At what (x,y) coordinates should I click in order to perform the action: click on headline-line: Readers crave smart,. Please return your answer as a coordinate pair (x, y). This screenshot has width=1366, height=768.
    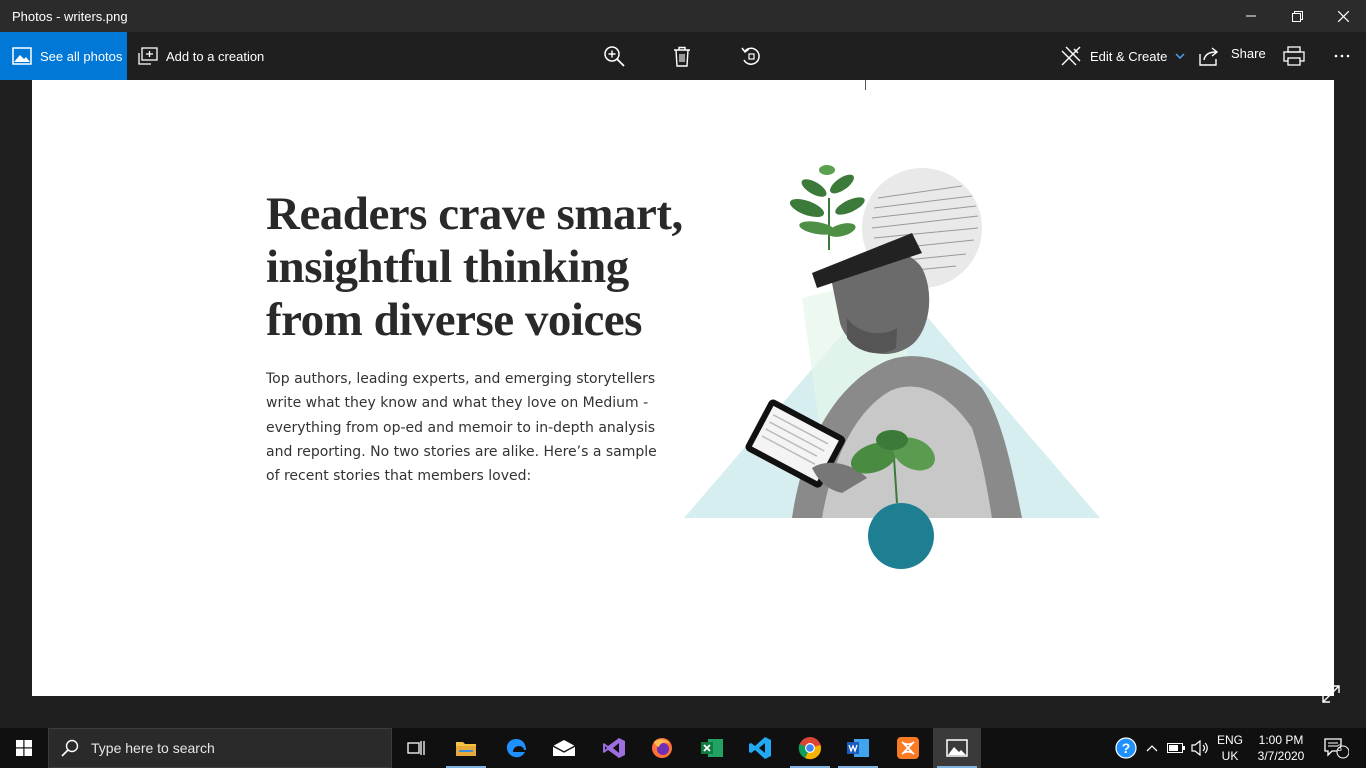
    Looking at the image, I should click on (474, 214).